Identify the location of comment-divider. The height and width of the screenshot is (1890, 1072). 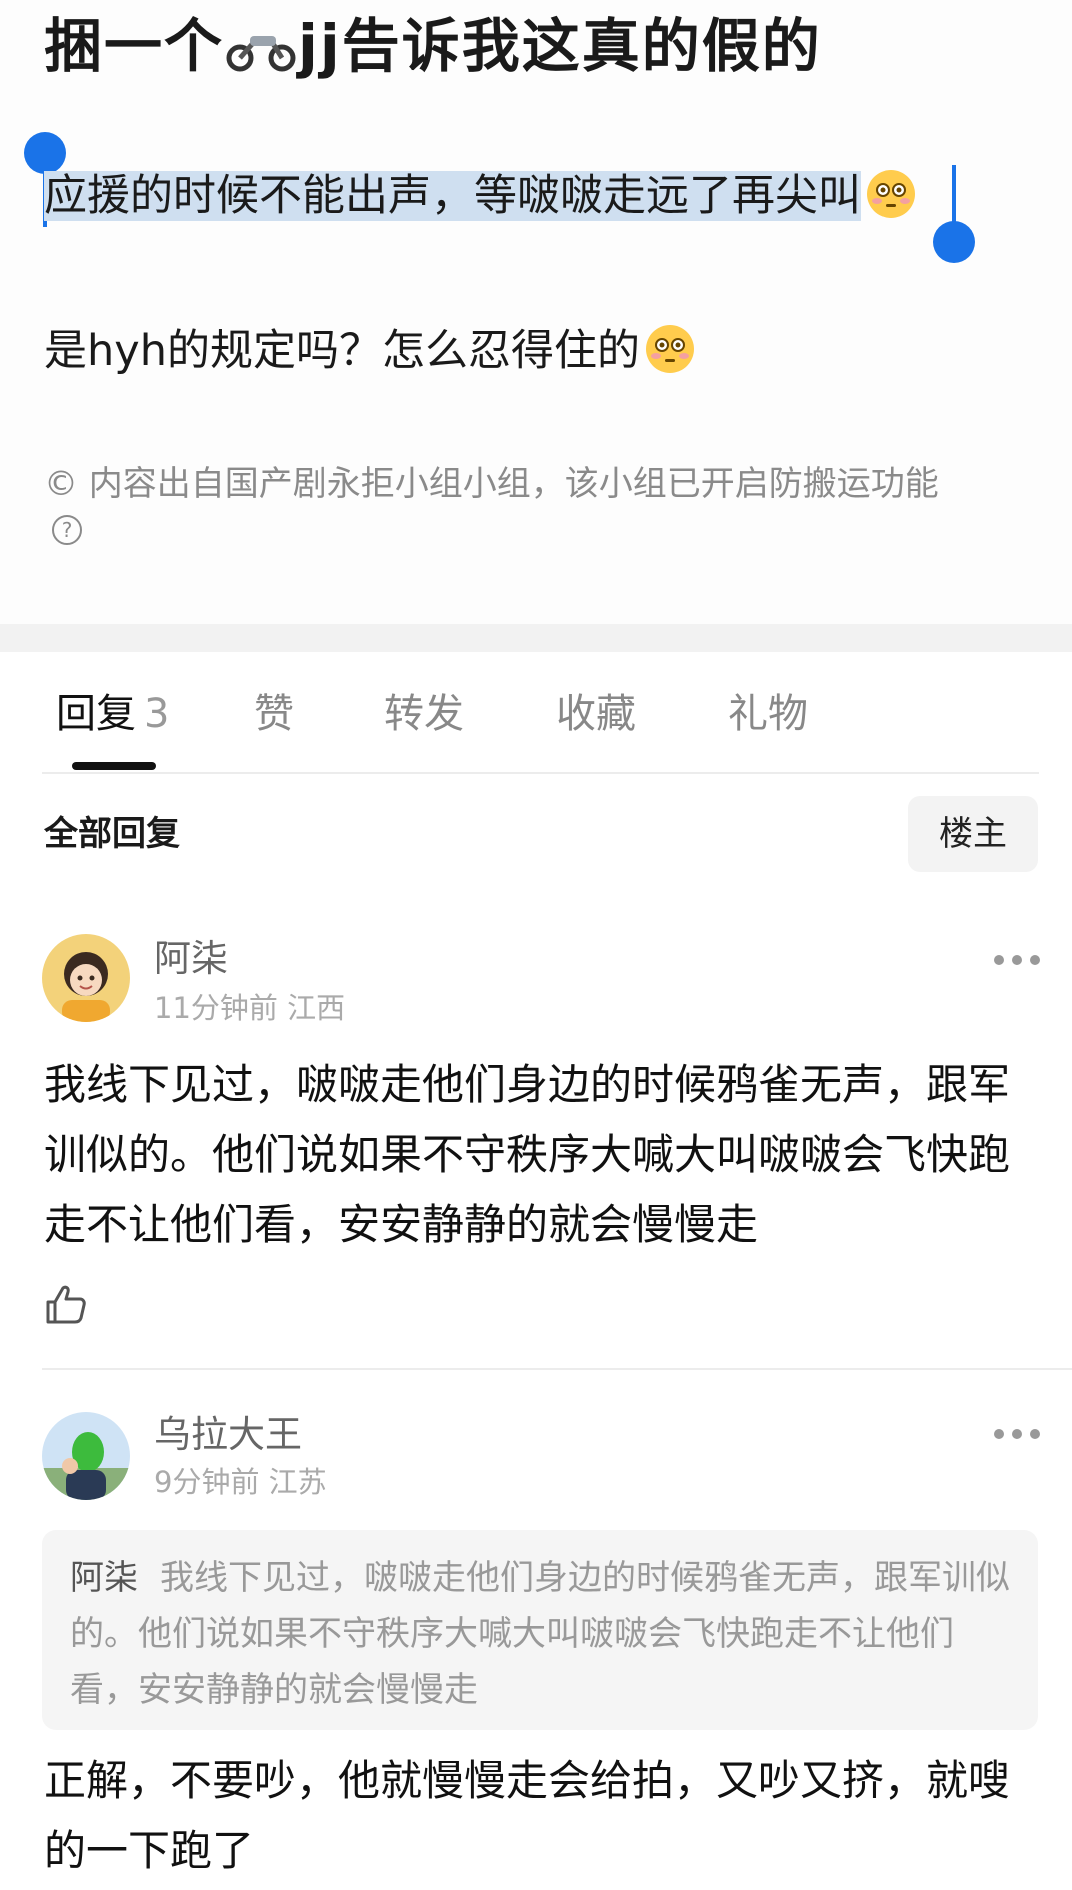
(557, 1369).